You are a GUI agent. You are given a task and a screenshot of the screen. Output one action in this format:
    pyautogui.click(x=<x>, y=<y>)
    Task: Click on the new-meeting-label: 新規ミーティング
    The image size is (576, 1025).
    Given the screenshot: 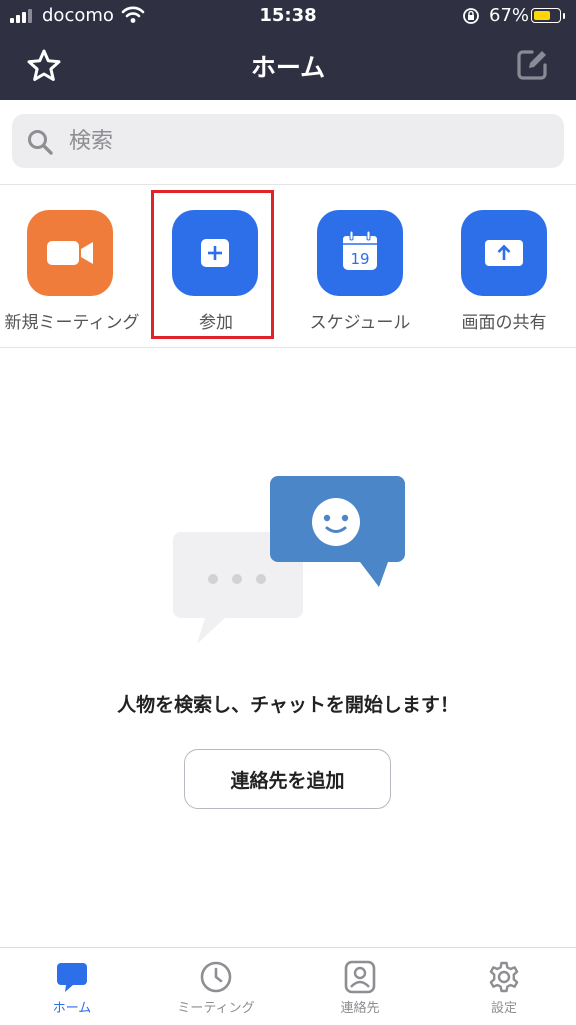 What is the action you would take?
    pyautogui.click(x=72, y=323)
    